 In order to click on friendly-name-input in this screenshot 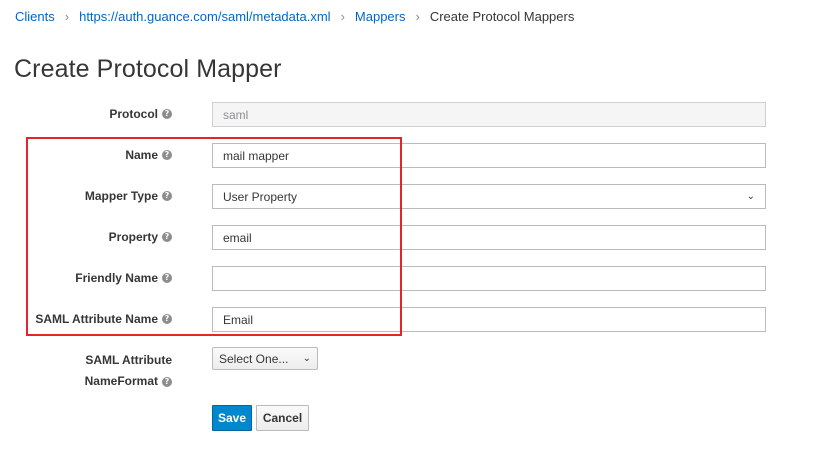, I will do `click(489, 278)`.